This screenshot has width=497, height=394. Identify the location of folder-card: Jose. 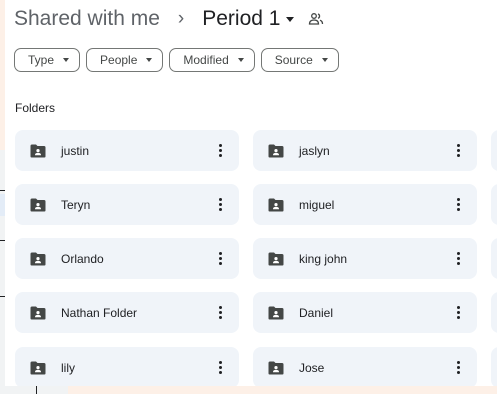
(365, 366).